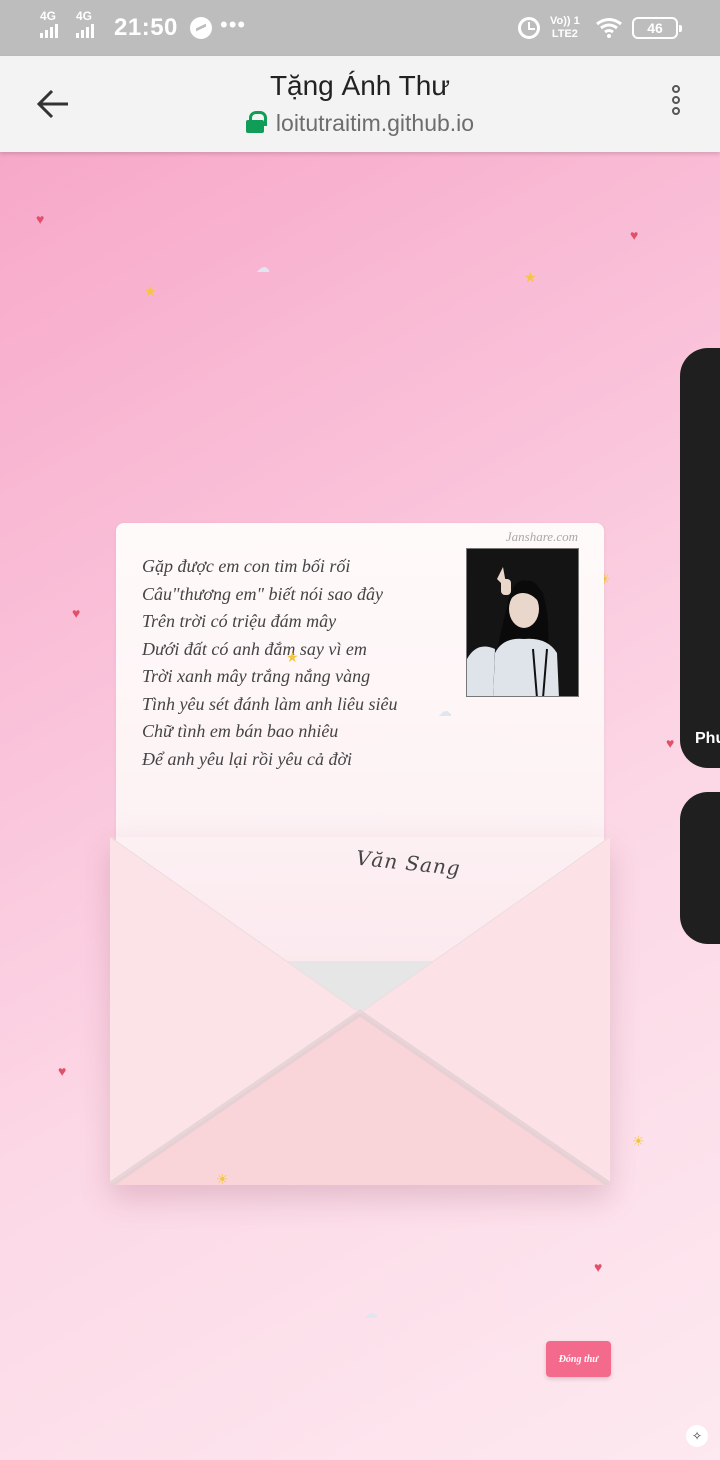  Describe the element at coordinates (360, 85) in the screenshot. I see `page-title: Tặng Ánh Thư` at that location.